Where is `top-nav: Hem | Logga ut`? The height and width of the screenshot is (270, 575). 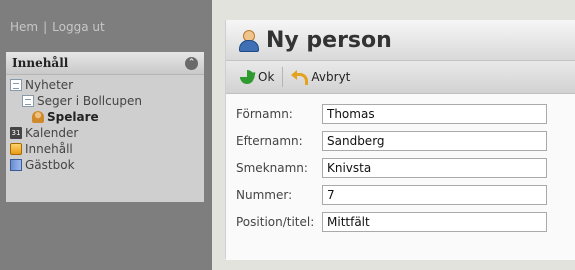 top-nav: Hem | Logga ut is located at coordinates (57, 27).